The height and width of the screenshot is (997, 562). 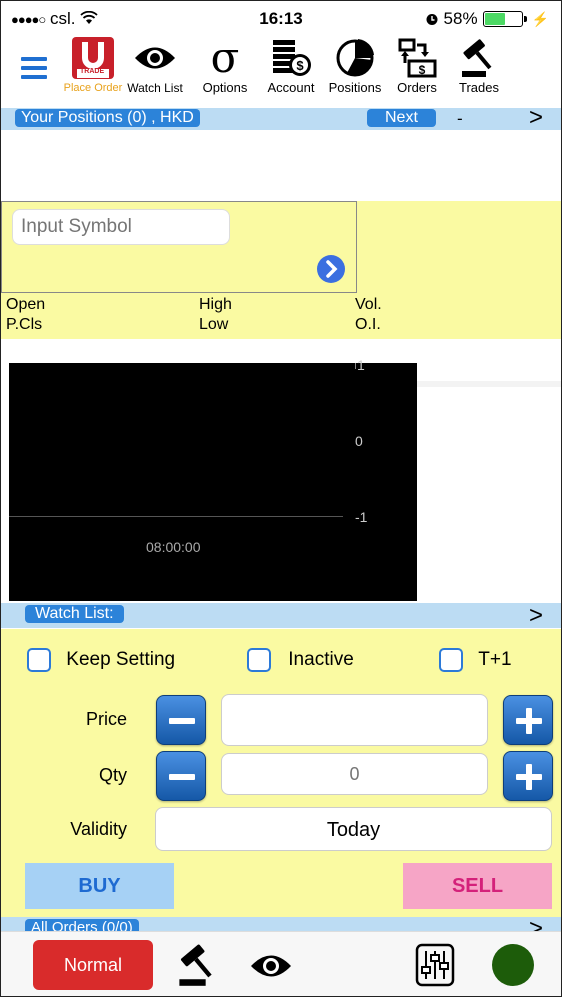 What do you see at coordinates (173, 547) in the screenshot?
I see `x-tick-label: 08:00:00` at bounding box center [173, 547].